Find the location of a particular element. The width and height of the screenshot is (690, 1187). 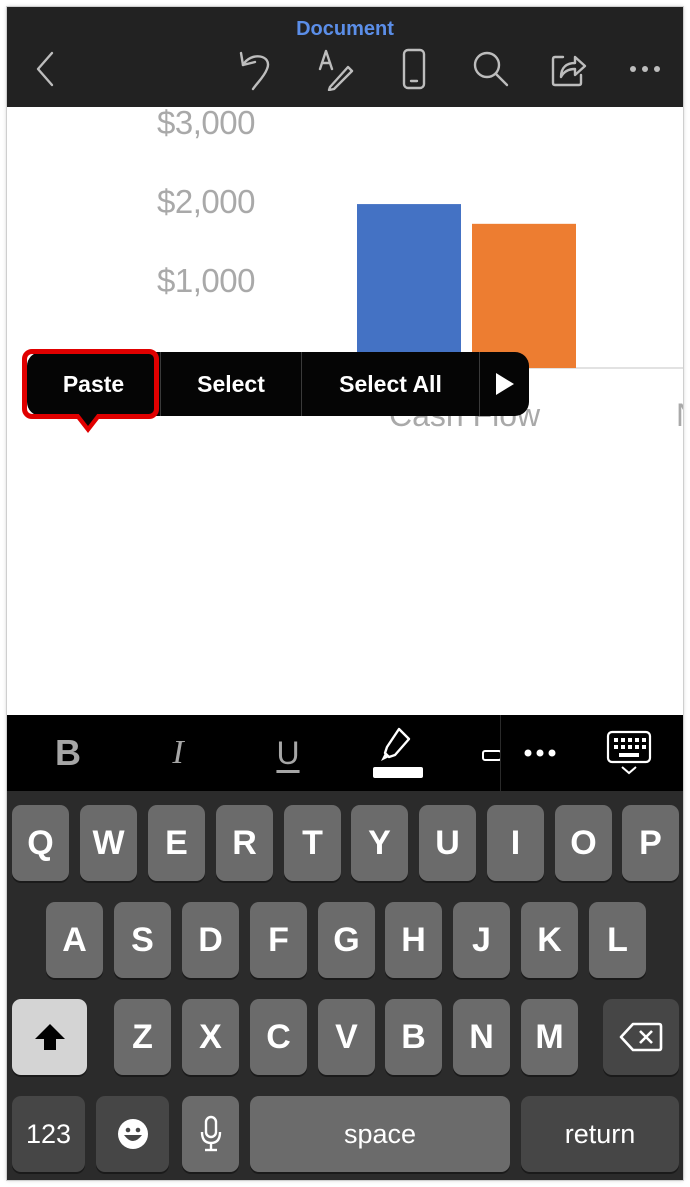

key-b: B is located at coordinates (413, 1037).